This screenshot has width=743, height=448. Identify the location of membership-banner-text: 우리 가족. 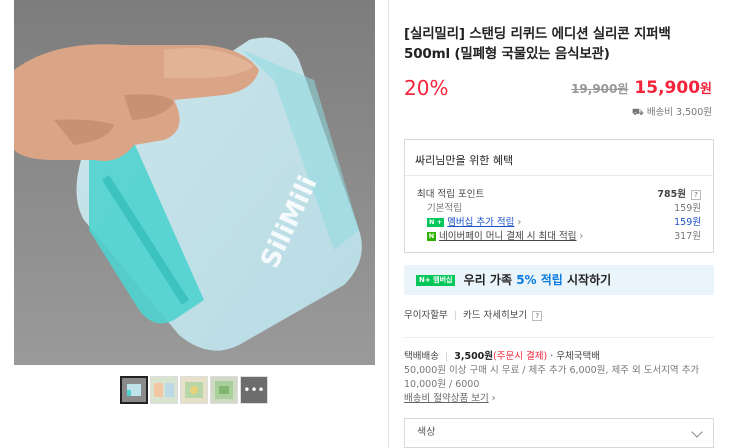
(490, 280).